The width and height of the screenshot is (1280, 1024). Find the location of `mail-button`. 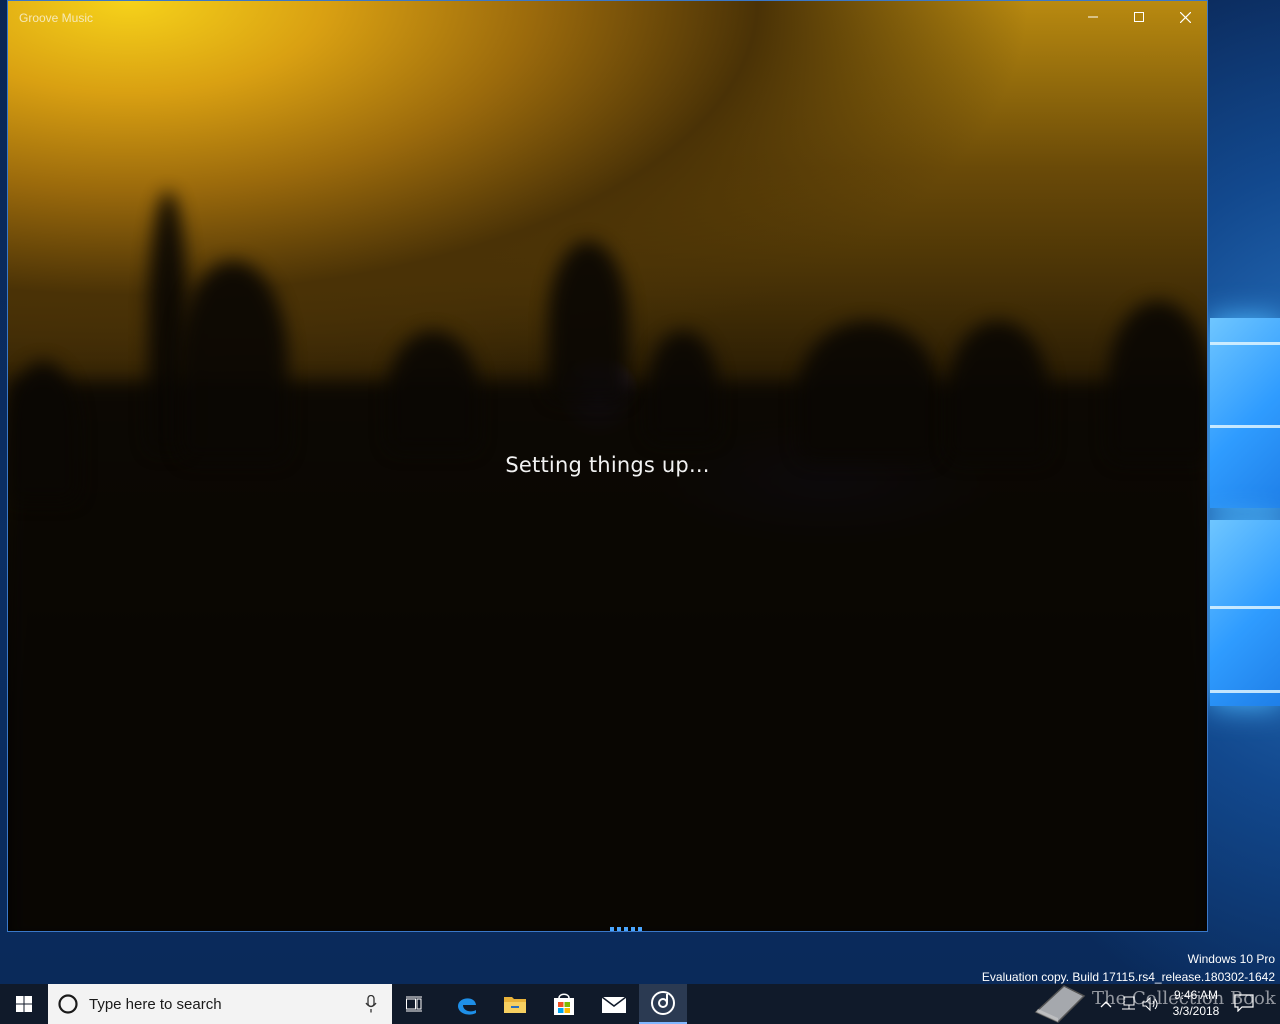

mail-button is located at coordinates (614, 1004).